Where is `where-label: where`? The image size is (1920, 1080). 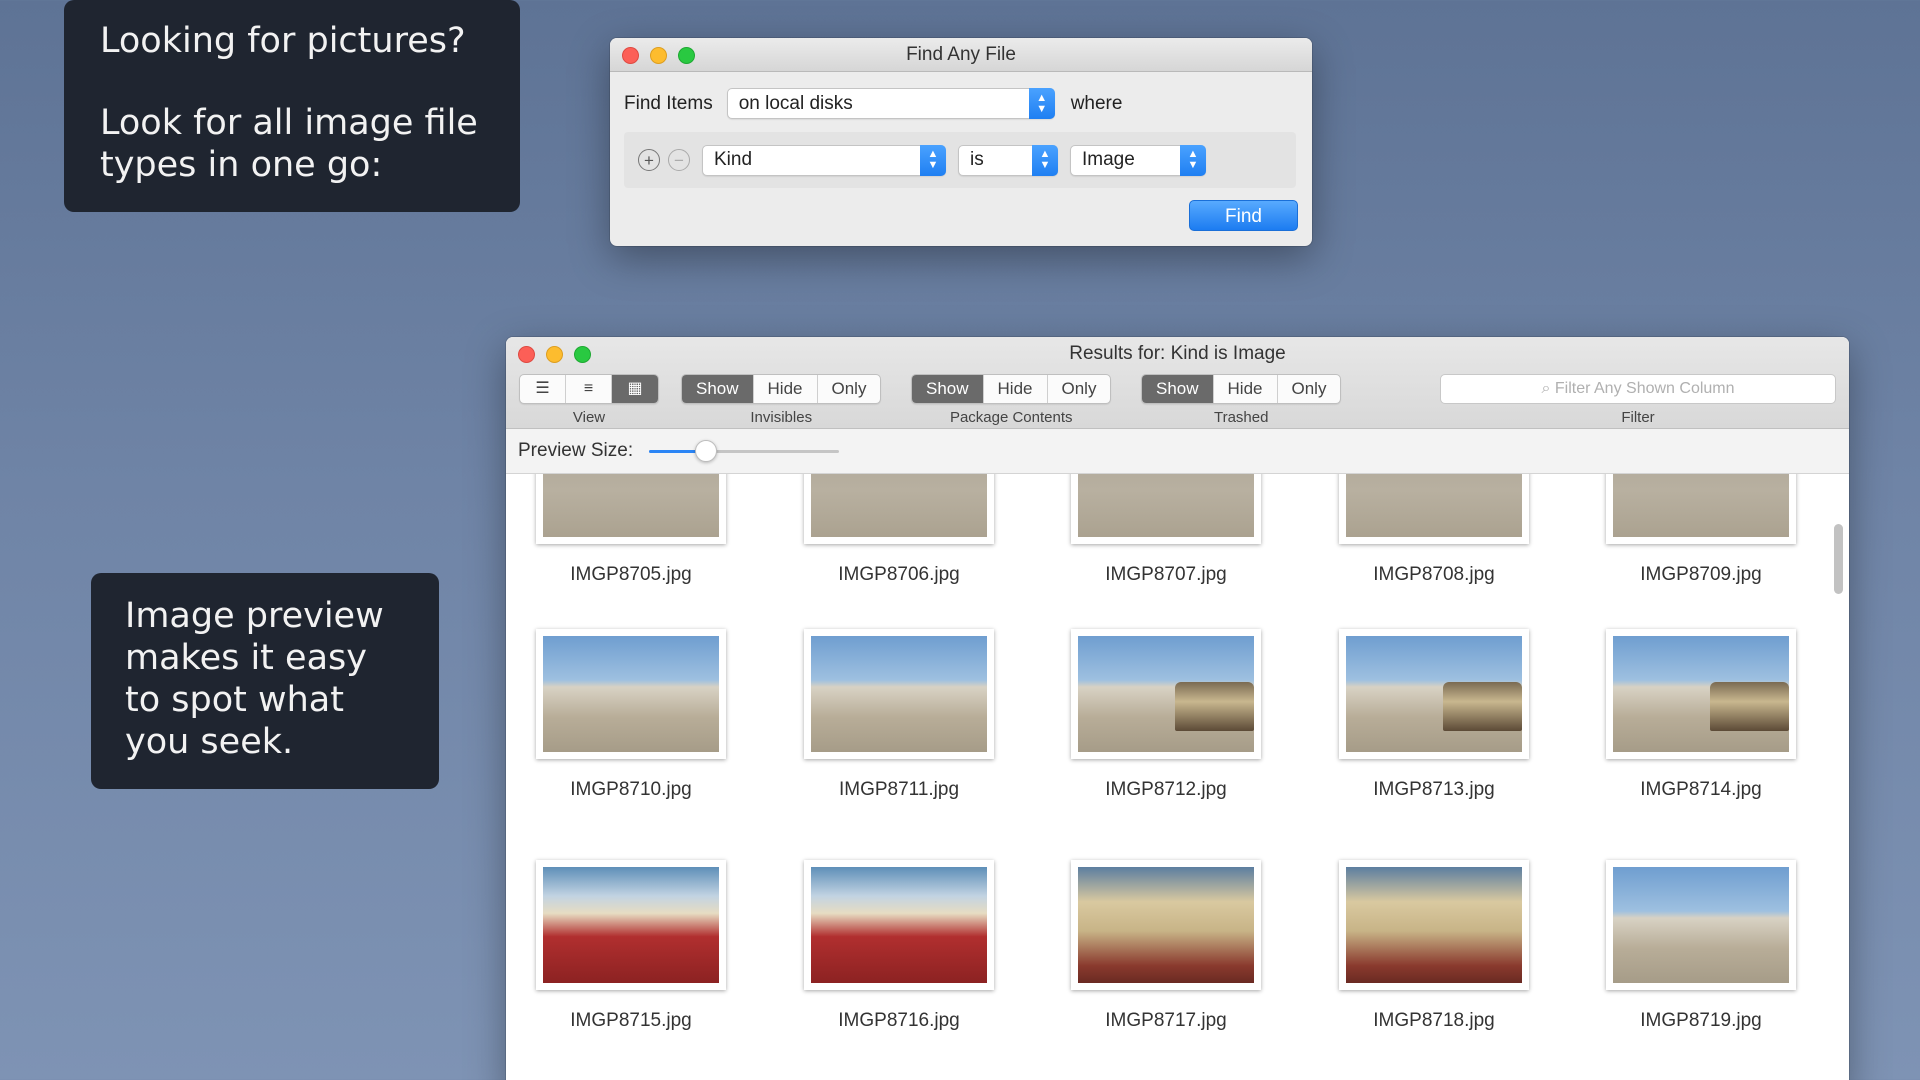 where-label: where is located at coordinates (1096, 103).